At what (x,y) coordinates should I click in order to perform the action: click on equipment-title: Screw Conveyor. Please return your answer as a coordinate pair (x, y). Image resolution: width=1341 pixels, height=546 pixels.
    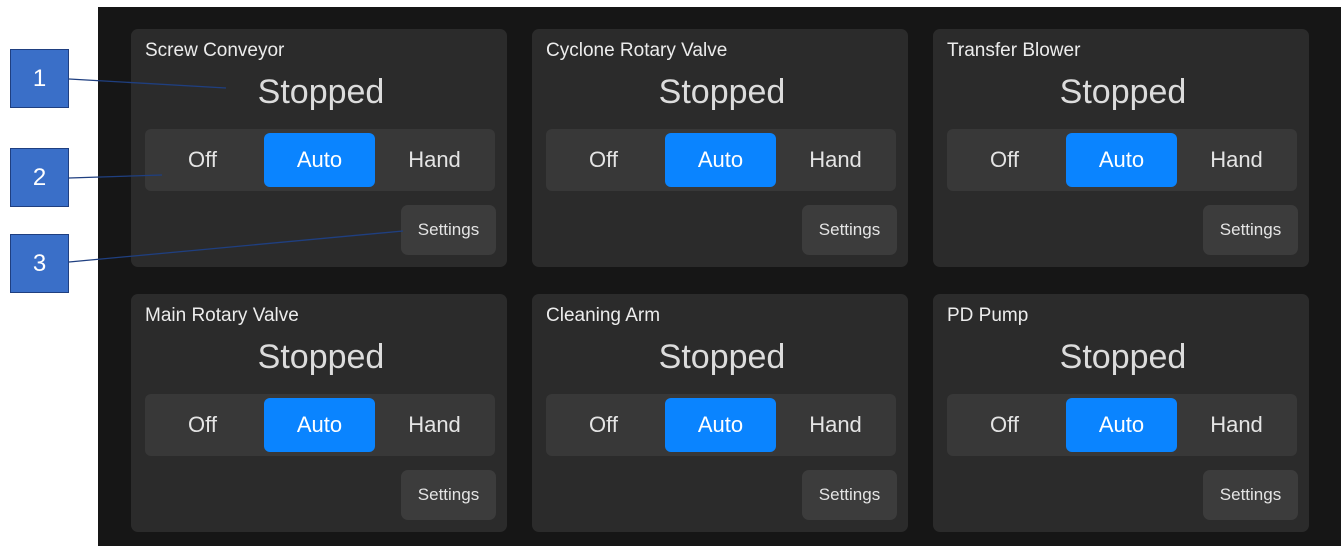
    Looking at the image, I should click on (215, 50).